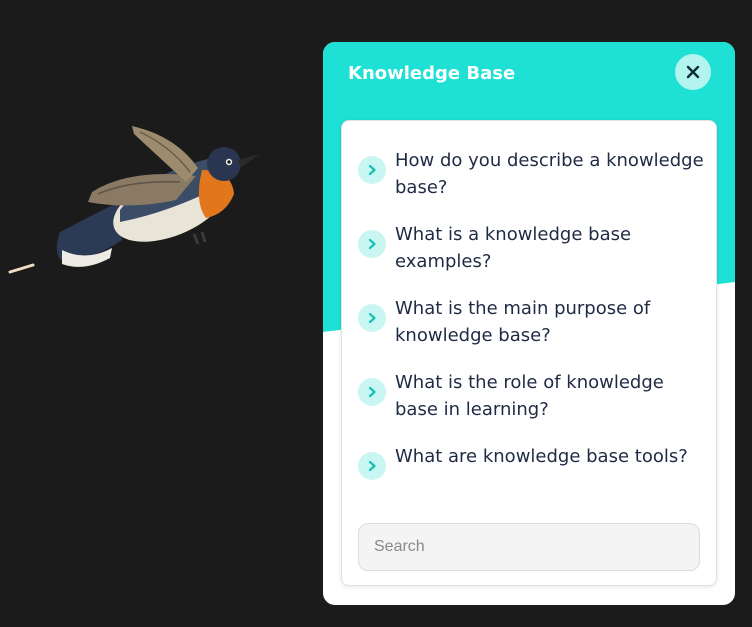  Describe the element at coordinates (541, 456) in the screenshot. I see `faq-item-label: What are knowledge base tools?` at that location.